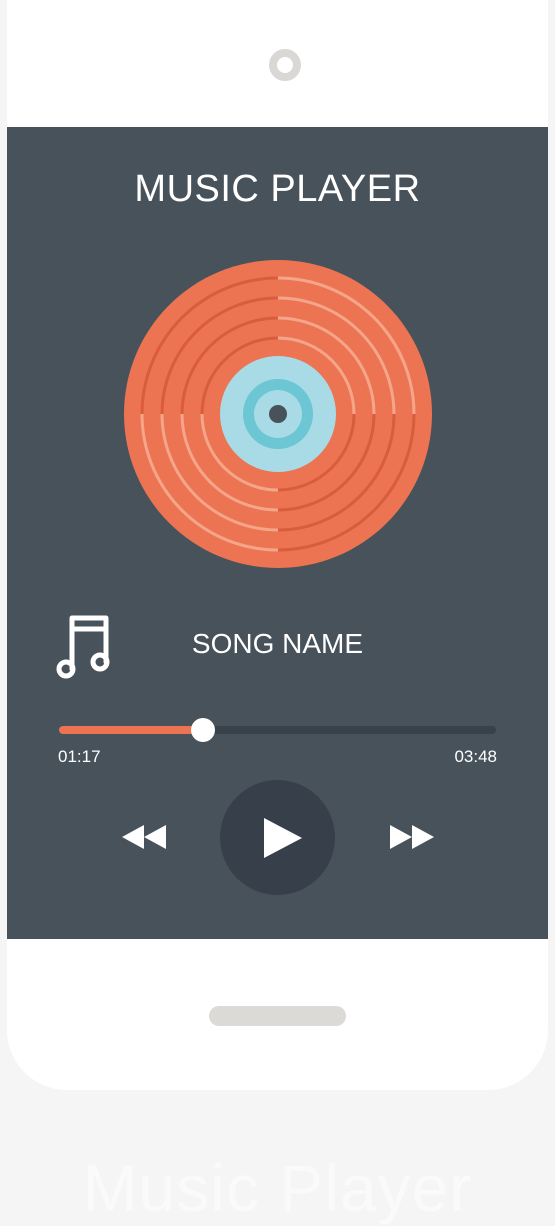 This screenshot has width=555, height=1226. What do you see at coordinates (131, 730) in the screenshot?
I see `progress-fill` at bounding box center [131, 730].